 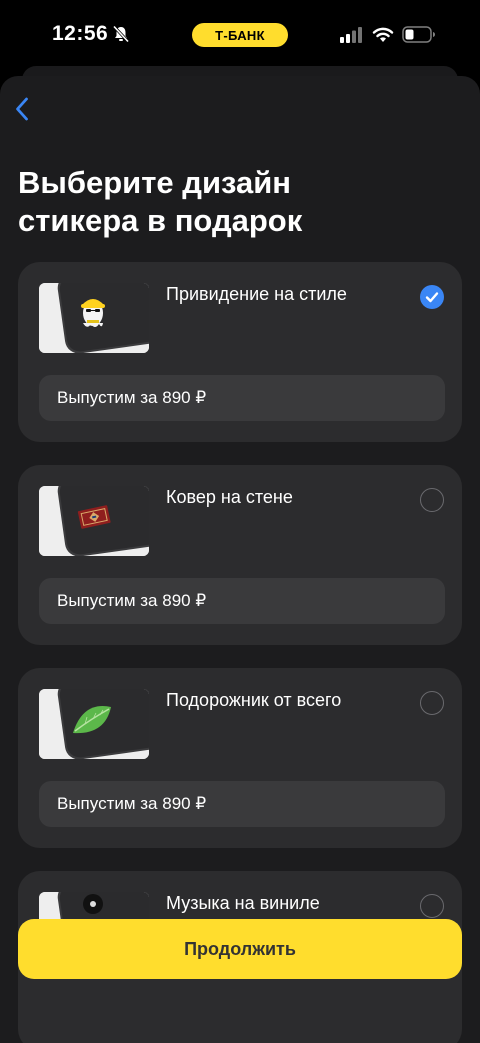 I want to click on sticker-option-label: Привидение на стиле, so click(x=256, y=294).